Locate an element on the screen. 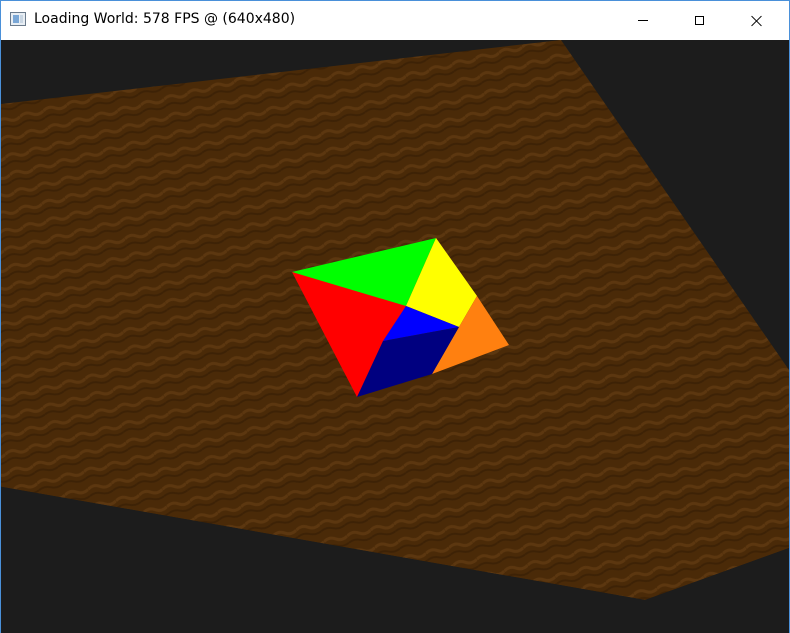  maximize-icon is located at coordinates (699, 20).